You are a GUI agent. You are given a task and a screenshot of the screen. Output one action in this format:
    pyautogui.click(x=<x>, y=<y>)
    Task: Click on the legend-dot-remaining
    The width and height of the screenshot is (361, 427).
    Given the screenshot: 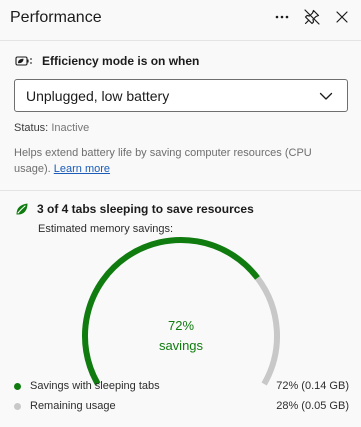 What is the action you would take?
    pyautogui.click(x=17, y=406)
    